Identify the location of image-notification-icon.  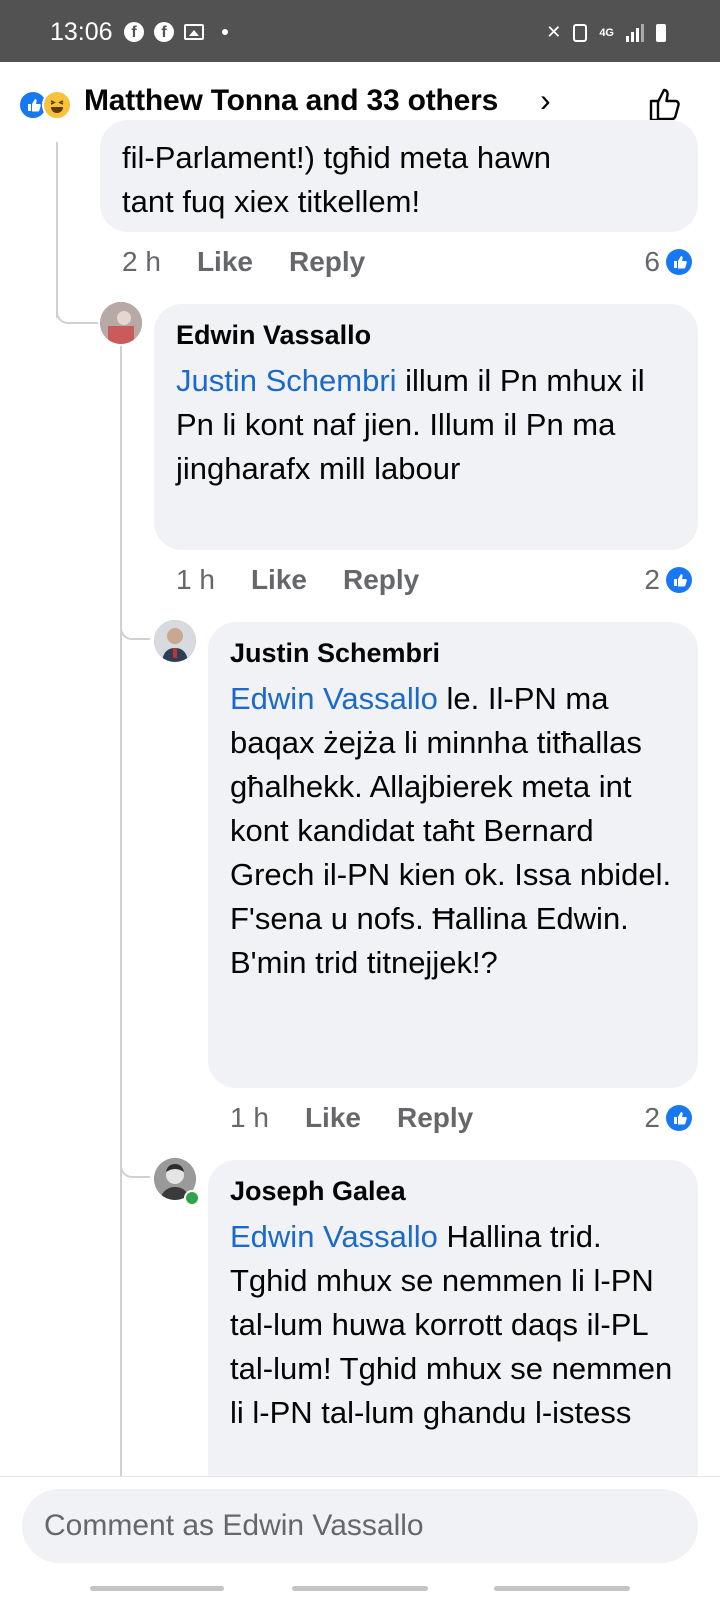
(194, 32).